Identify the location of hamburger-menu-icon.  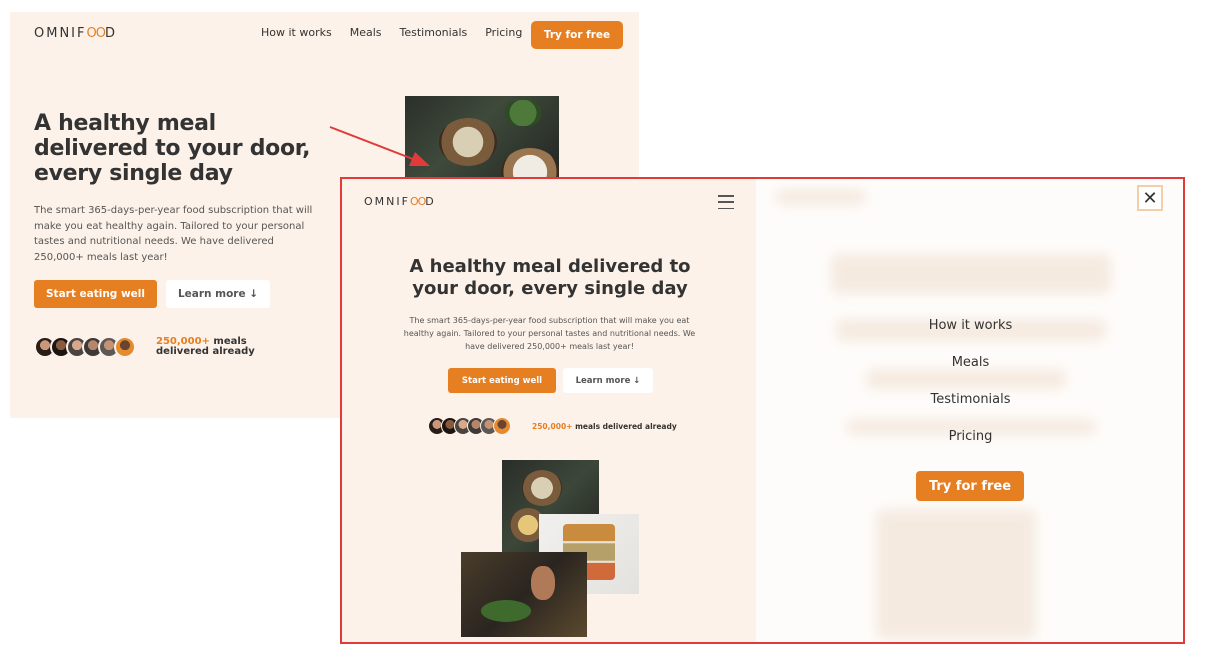
(726, 202).